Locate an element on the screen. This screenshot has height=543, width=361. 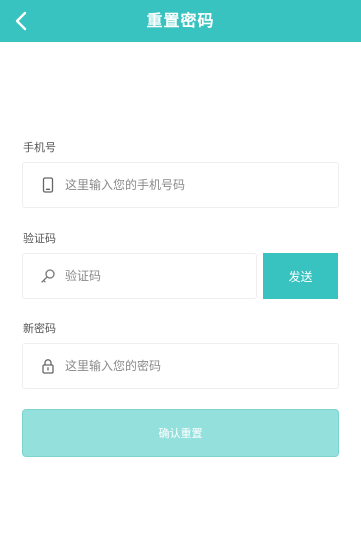
page-title: 重置密码 is located at coordinates (180, 20).